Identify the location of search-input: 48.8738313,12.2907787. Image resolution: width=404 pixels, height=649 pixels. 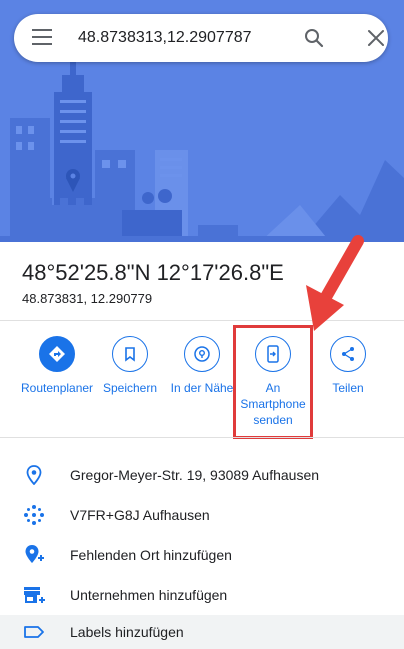
(165, 38).